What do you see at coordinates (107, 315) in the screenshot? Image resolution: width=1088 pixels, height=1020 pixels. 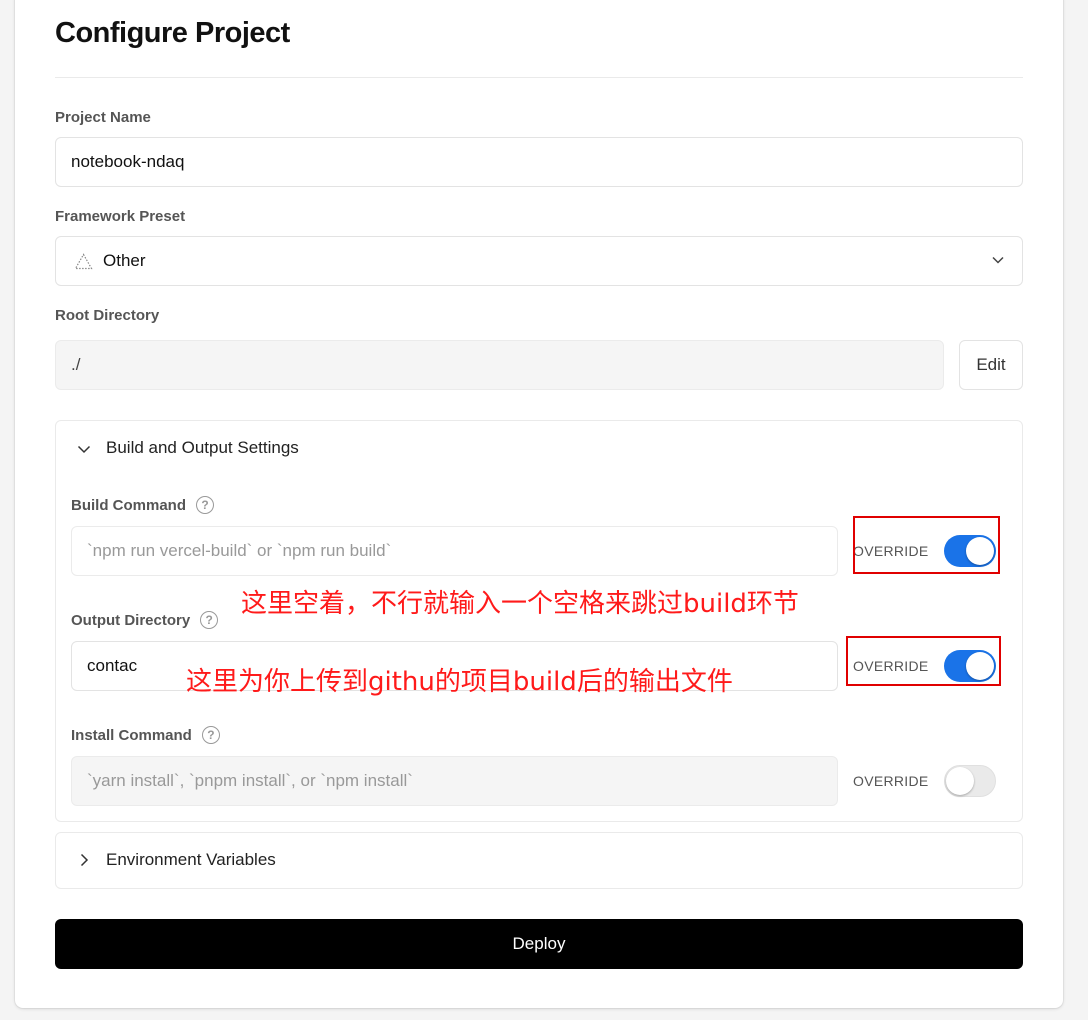 I see `root-directory-label: Root Directory` at bounding box center [107, 315].